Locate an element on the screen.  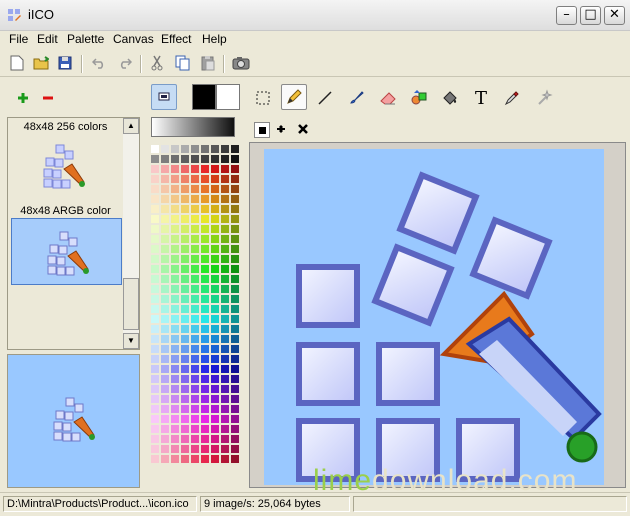
menu-canvas: Canvas is located at coordinates (133, 39).